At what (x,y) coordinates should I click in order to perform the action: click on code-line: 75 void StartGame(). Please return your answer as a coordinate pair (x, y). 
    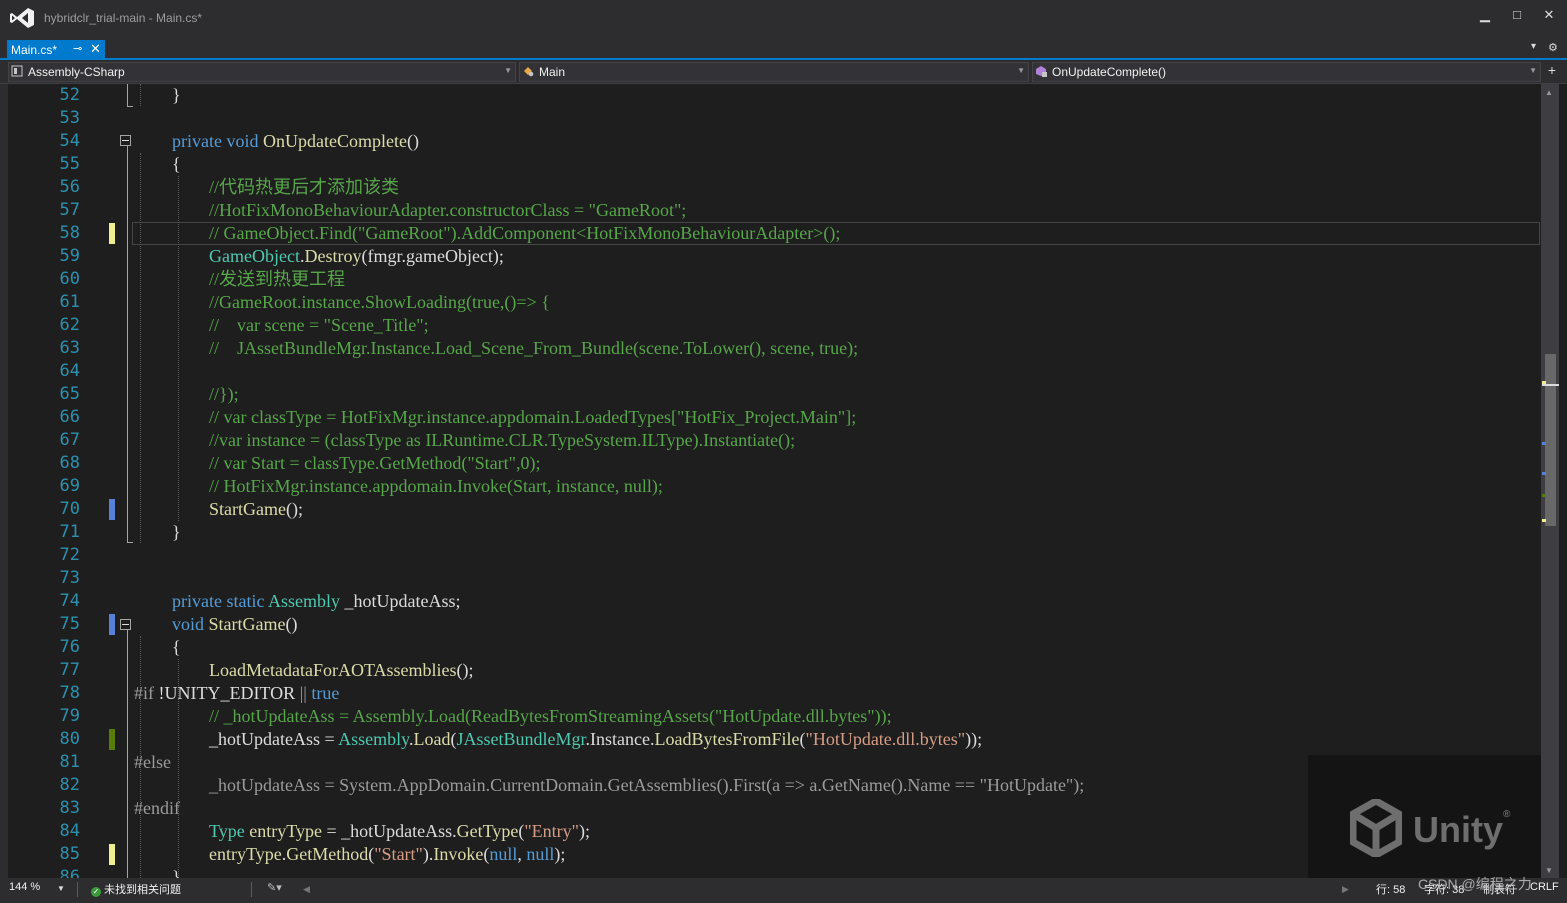
    Looking at the image, I should click on (774, 624).